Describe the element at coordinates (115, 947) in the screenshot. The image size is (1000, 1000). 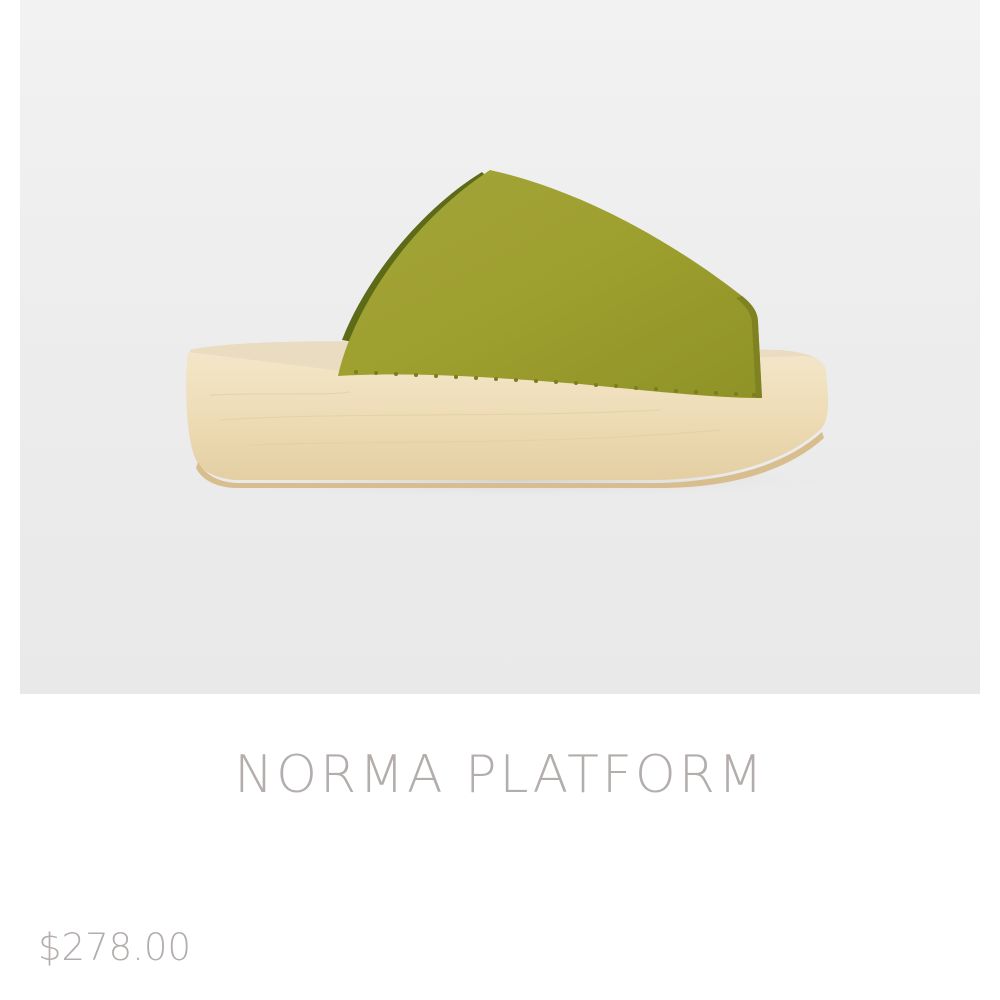
I see `product-price: $278.00` at that location.